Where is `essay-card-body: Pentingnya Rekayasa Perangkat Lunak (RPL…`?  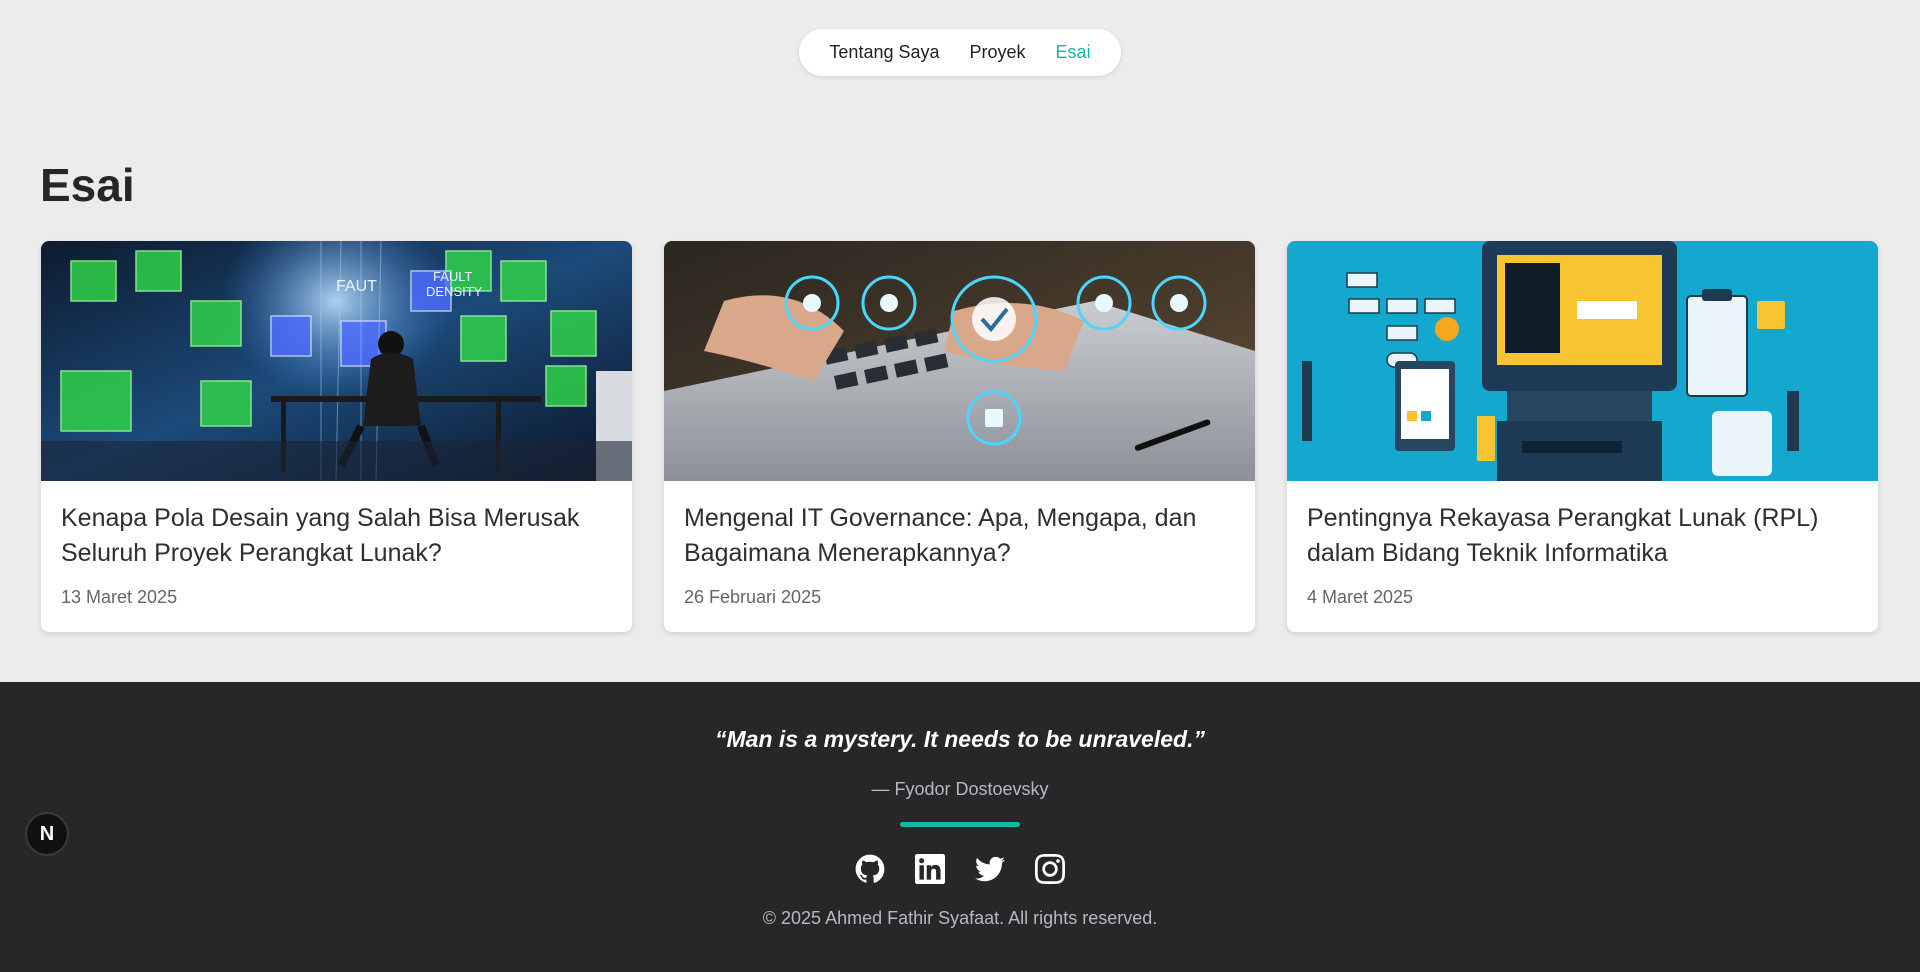 essay-card-body: Pentingnya Rekayasa Perangkat Lunak (RPL… is located at coordinates (1582, 544).